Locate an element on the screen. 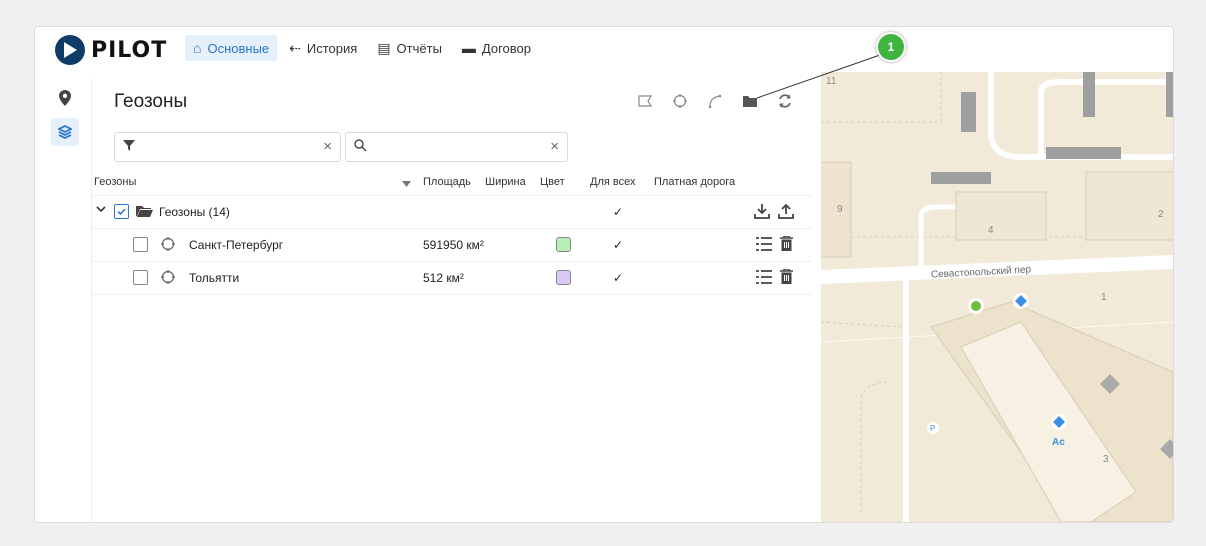  group-row: Геозоны (14) ✓ is located at coordinates (452, 212).